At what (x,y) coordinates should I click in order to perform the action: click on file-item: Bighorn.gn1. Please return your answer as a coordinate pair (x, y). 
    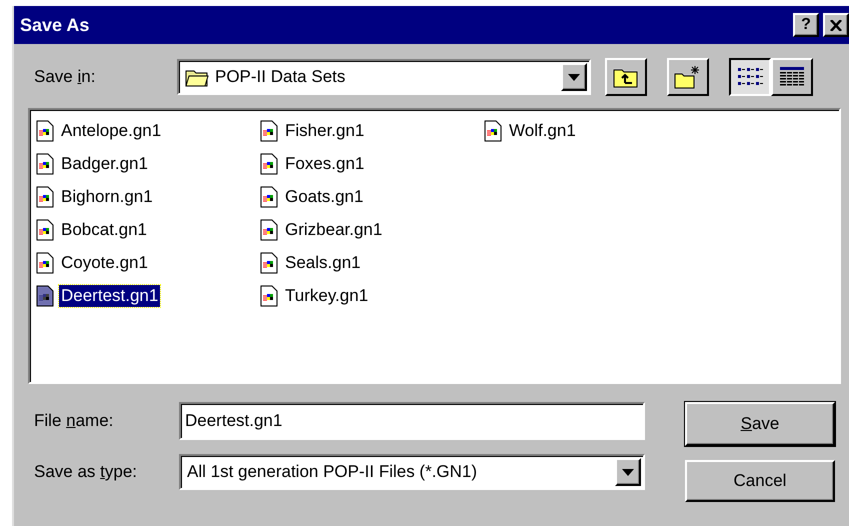
    Looking at the image, I should click on (107, 197).